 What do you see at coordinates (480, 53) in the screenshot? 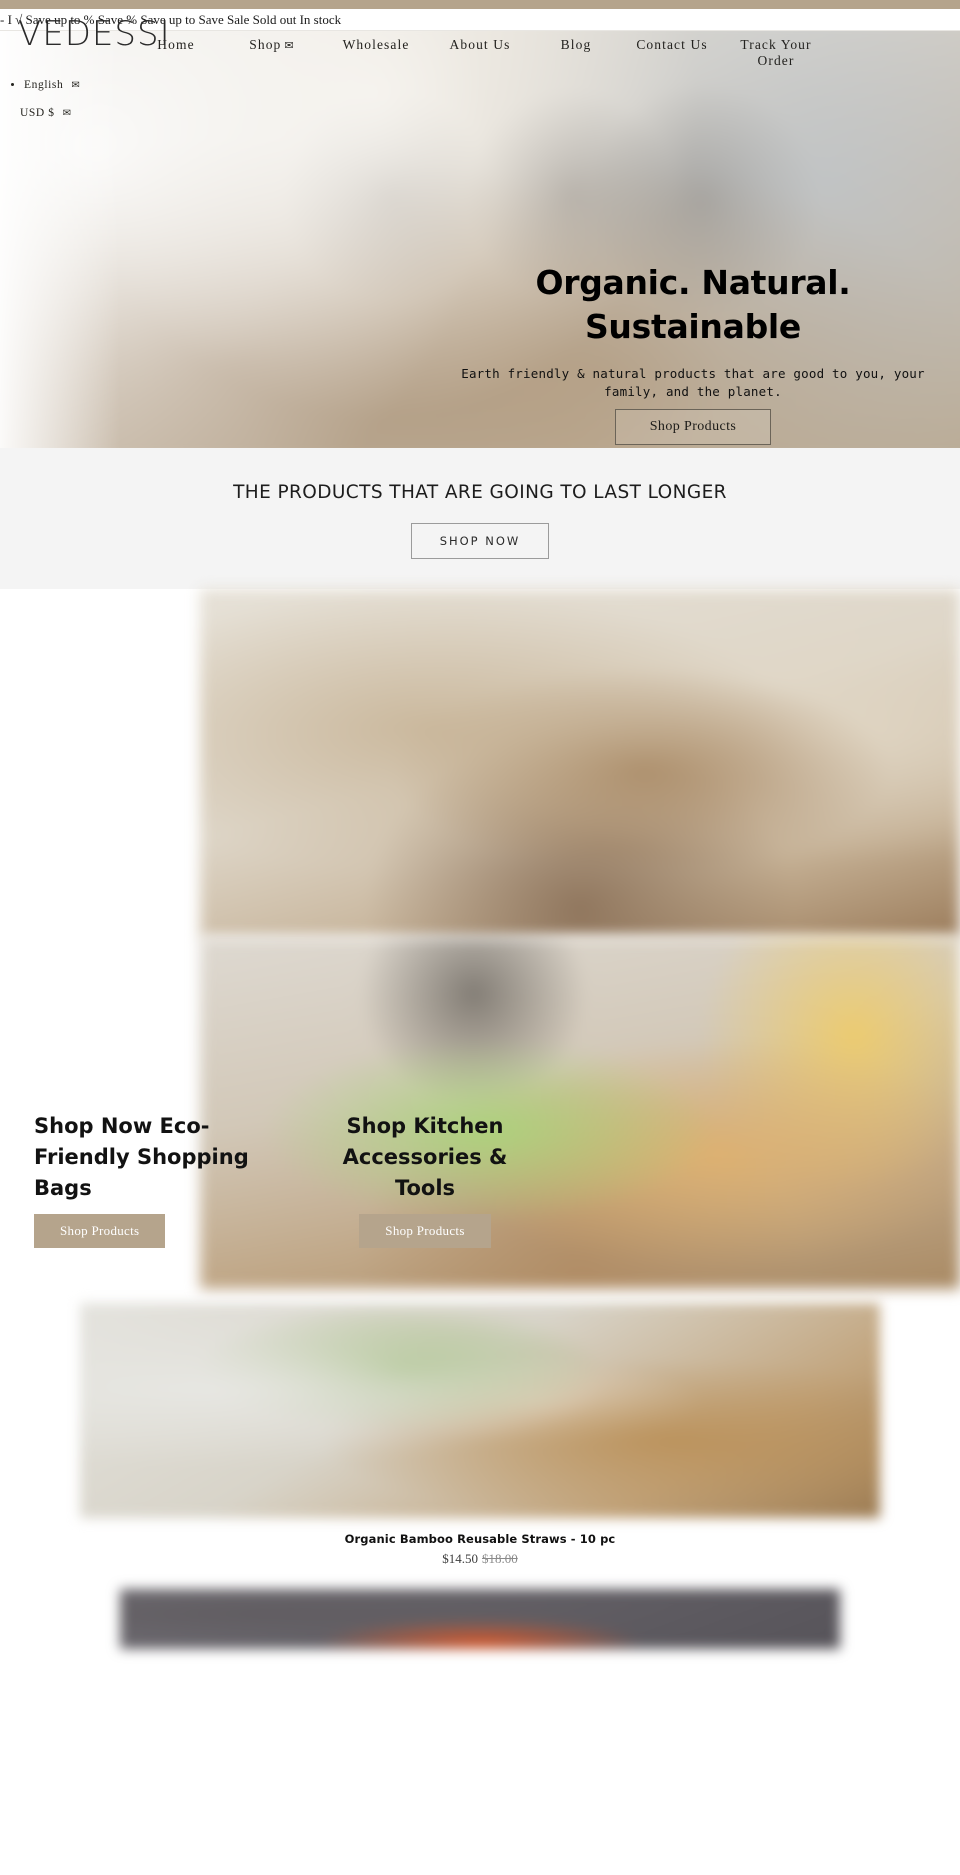
I see `nav-item-about-us: About Us` at bounding box center [480, 53].